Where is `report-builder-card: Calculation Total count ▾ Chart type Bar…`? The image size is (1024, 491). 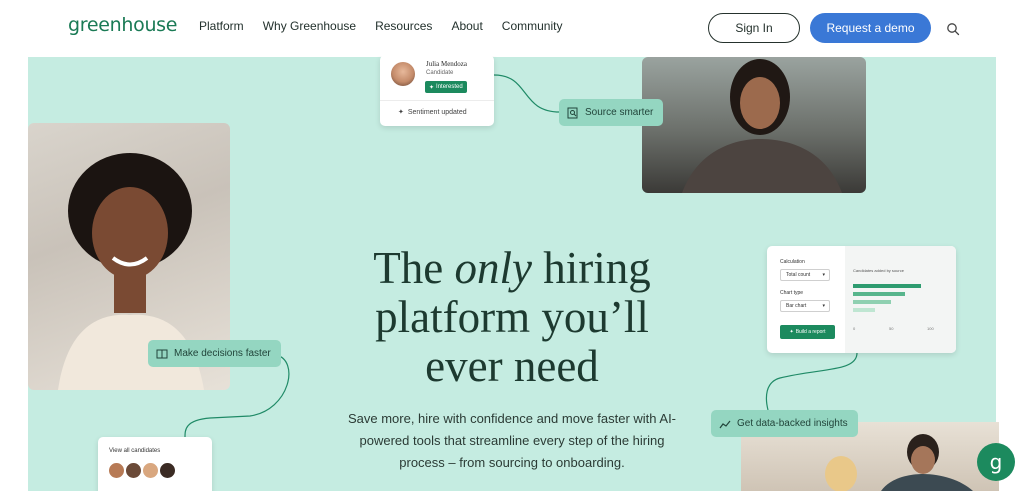 report-builder-card: Calculation Total count ▾ Chart type Bar… is located at coordinates (861, 299).